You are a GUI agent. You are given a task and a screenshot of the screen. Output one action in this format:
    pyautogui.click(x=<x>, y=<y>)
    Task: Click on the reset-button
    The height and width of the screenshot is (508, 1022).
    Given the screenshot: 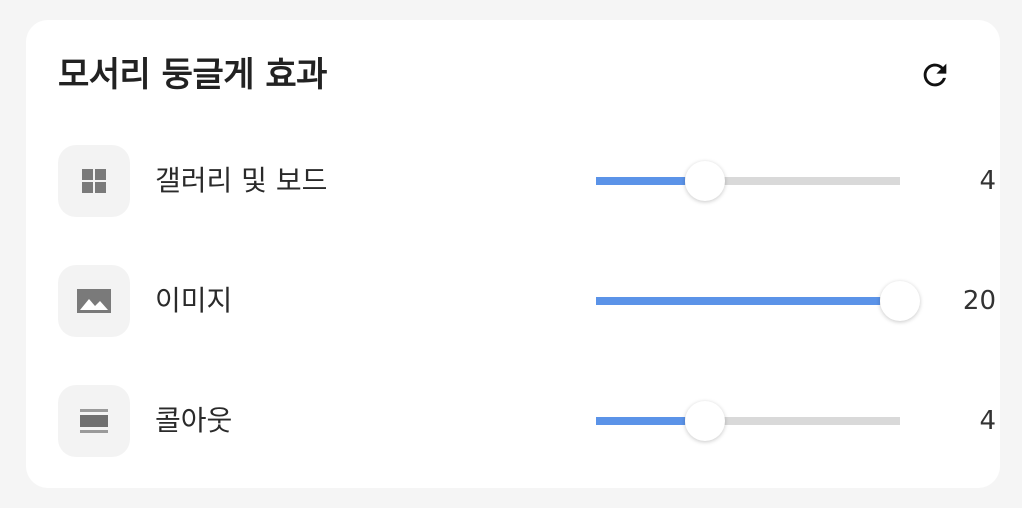 What is the action you would take?
    pyautogui.click(x=935, y=75)
    